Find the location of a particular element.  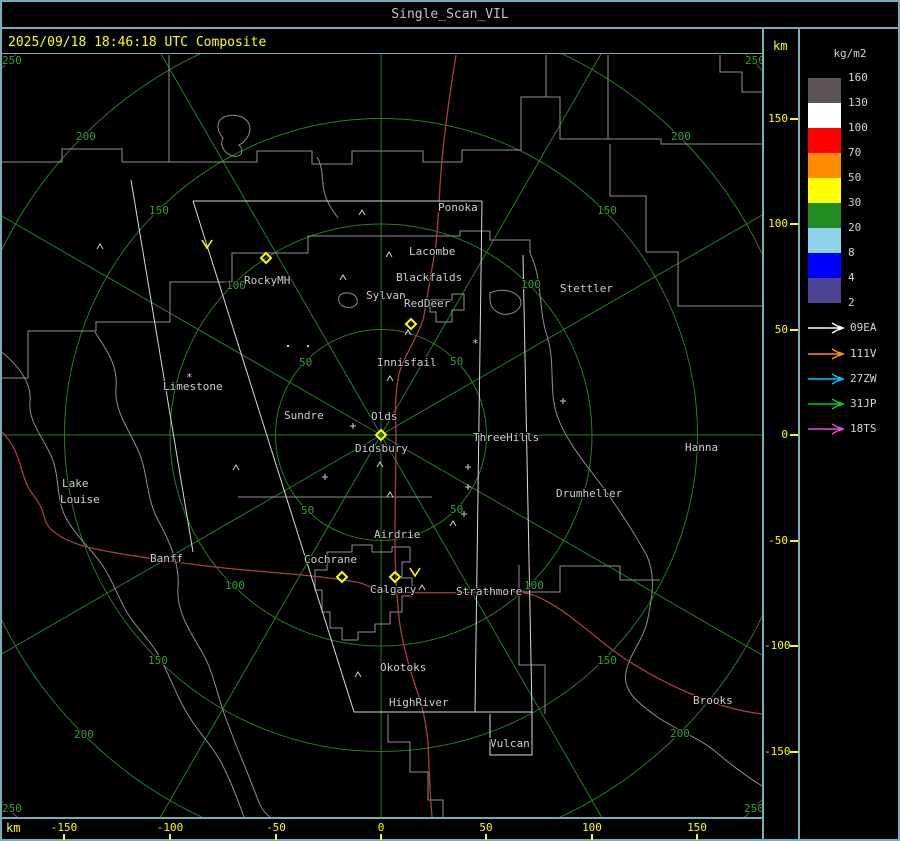

city-label-innisfail: Innisfail is located at coordinates (407, 362).